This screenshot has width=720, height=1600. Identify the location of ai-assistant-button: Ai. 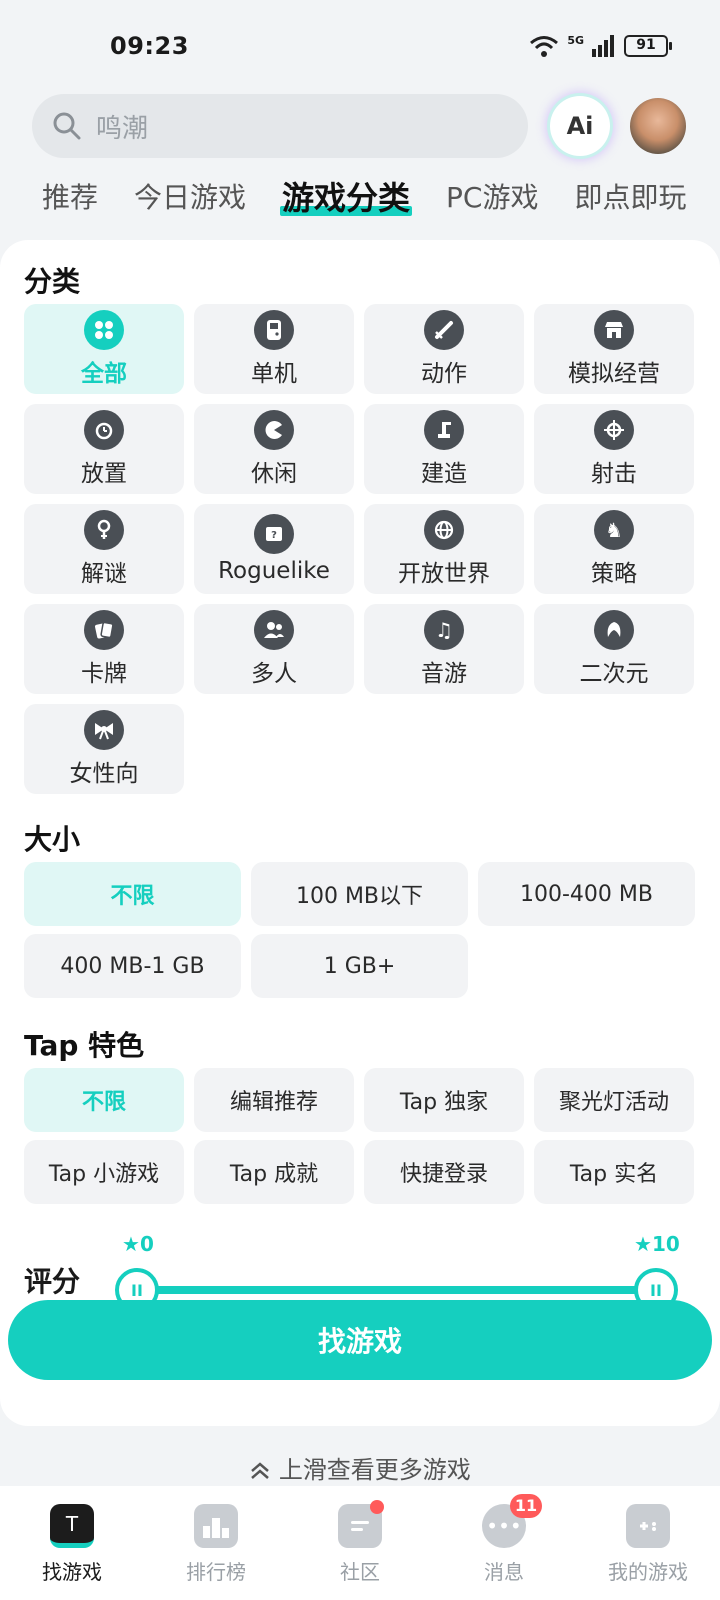
(580, 126).